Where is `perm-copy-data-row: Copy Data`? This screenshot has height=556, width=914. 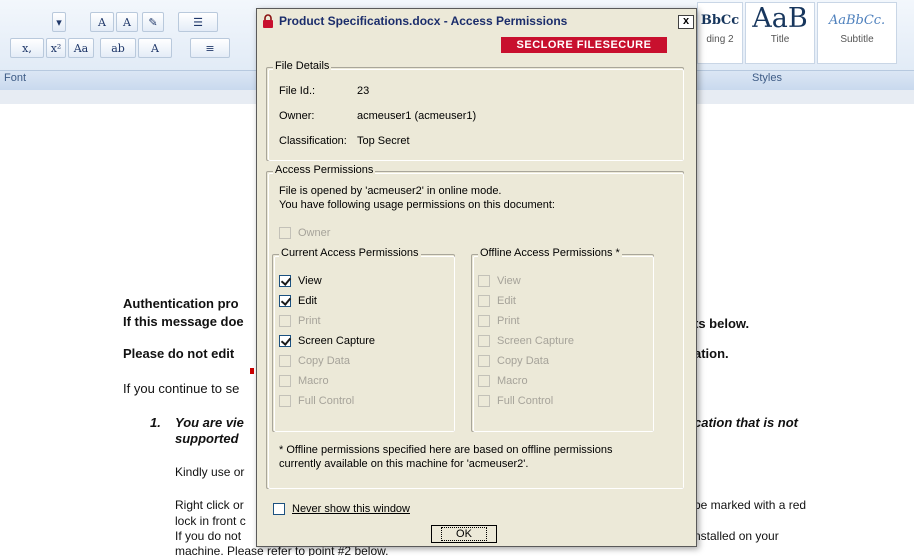 perm-copy-data-row: Copy Data is located at coordinates (314, 361).